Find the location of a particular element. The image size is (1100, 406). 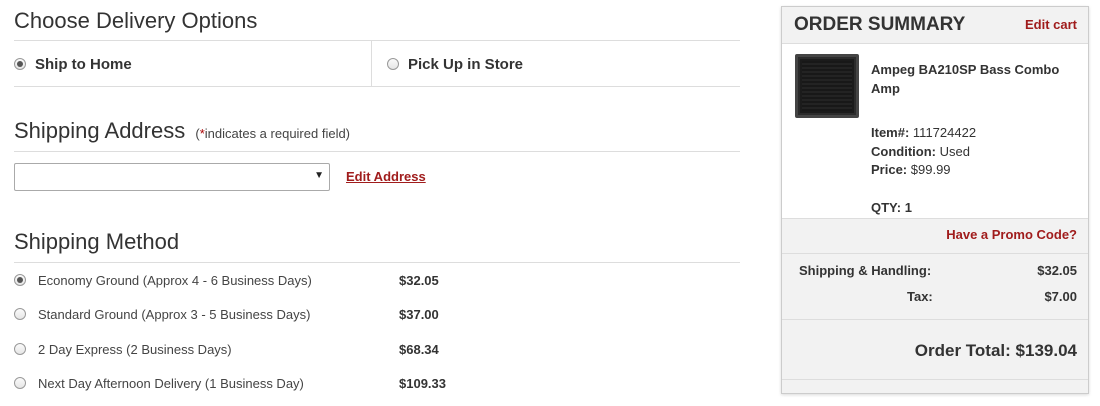

ship-to-home-option: Ship to Home is located at coordinates (73, 64).